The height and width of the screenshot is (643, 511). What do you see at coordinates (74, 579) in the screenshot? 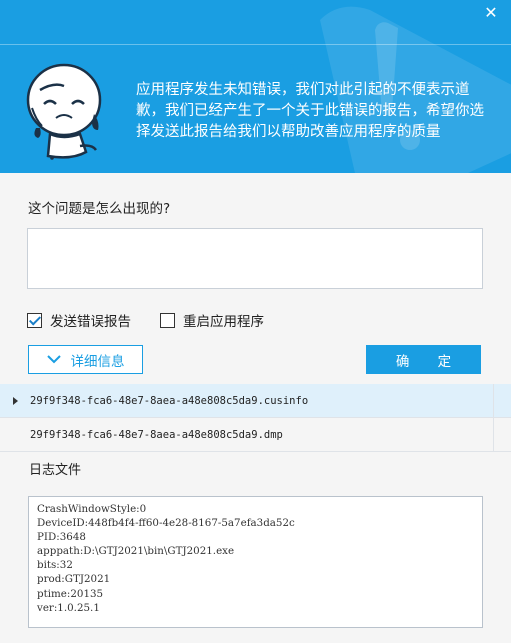
I see `log-line: prod:GTJ2021` at bounding box center [74, 579].